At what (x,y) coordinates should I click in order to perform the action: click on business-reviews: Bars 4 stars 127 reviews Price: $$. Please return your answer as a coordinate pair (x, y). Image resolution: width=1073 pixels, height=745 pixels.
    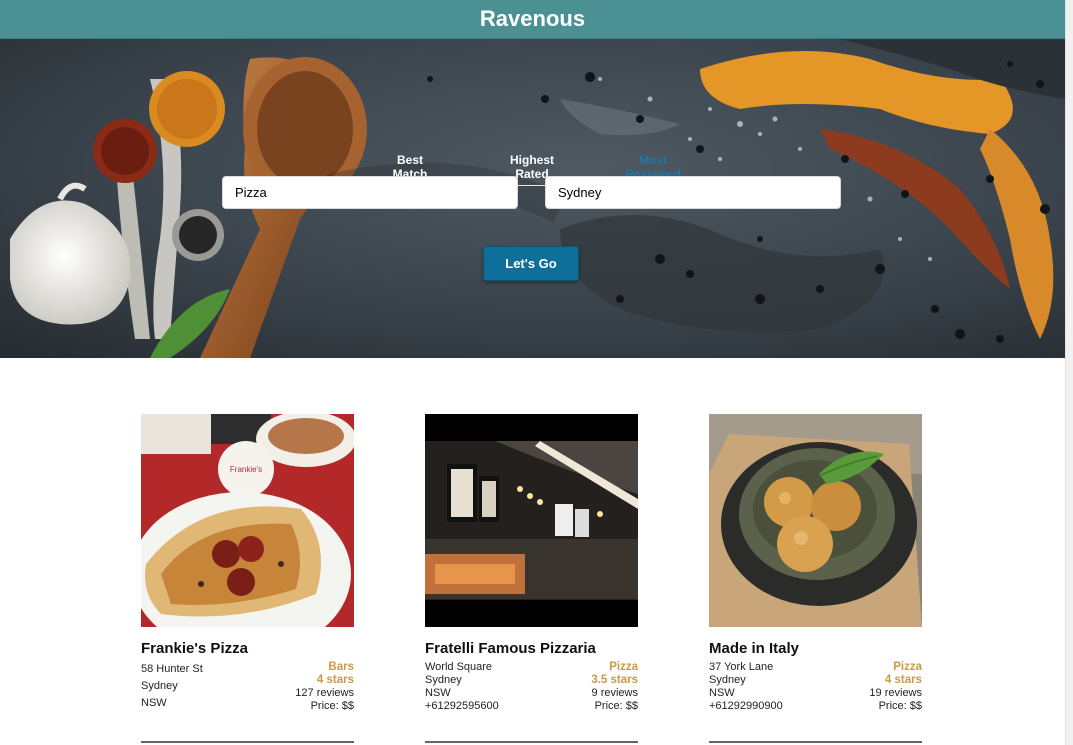
    Looking at the image, I should click on (324, 687).